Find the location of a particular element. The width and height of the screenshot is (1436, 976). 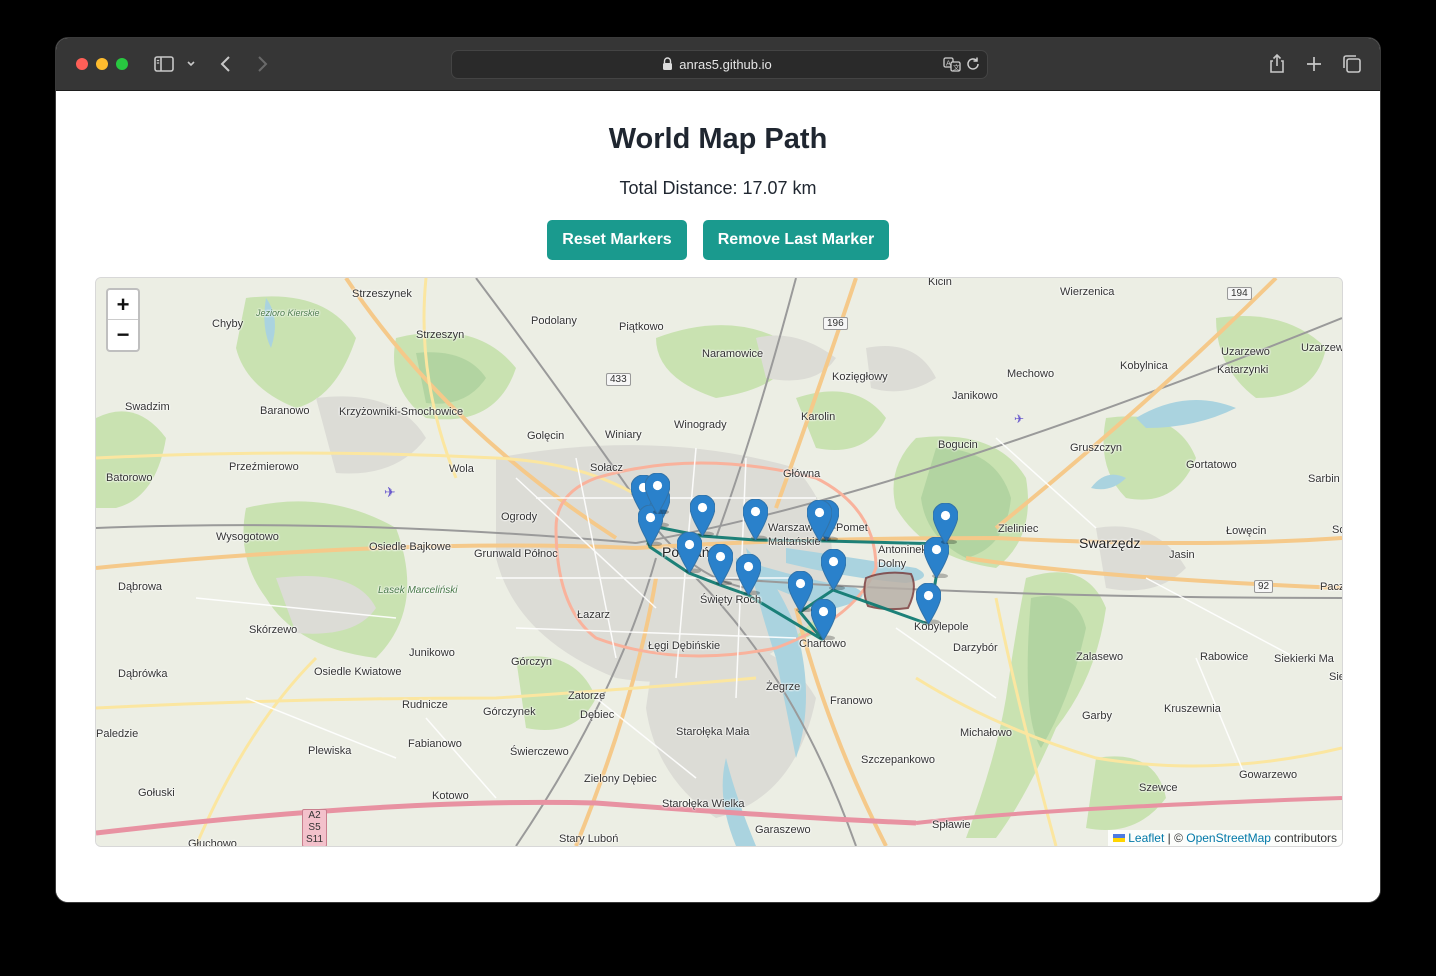

zoom-out-button: − is located at coordinates (123, 335).